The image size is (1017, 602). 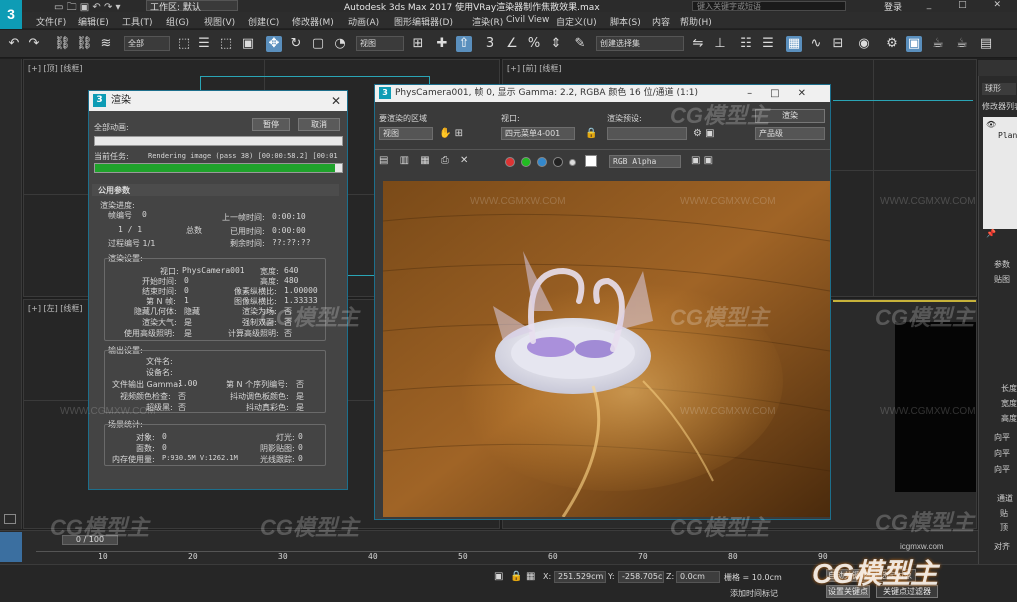 What do you see at coordinates (498, 576) in the screenshot?
I see `isolate-icon: ▣` at bounding box center [498, 576].